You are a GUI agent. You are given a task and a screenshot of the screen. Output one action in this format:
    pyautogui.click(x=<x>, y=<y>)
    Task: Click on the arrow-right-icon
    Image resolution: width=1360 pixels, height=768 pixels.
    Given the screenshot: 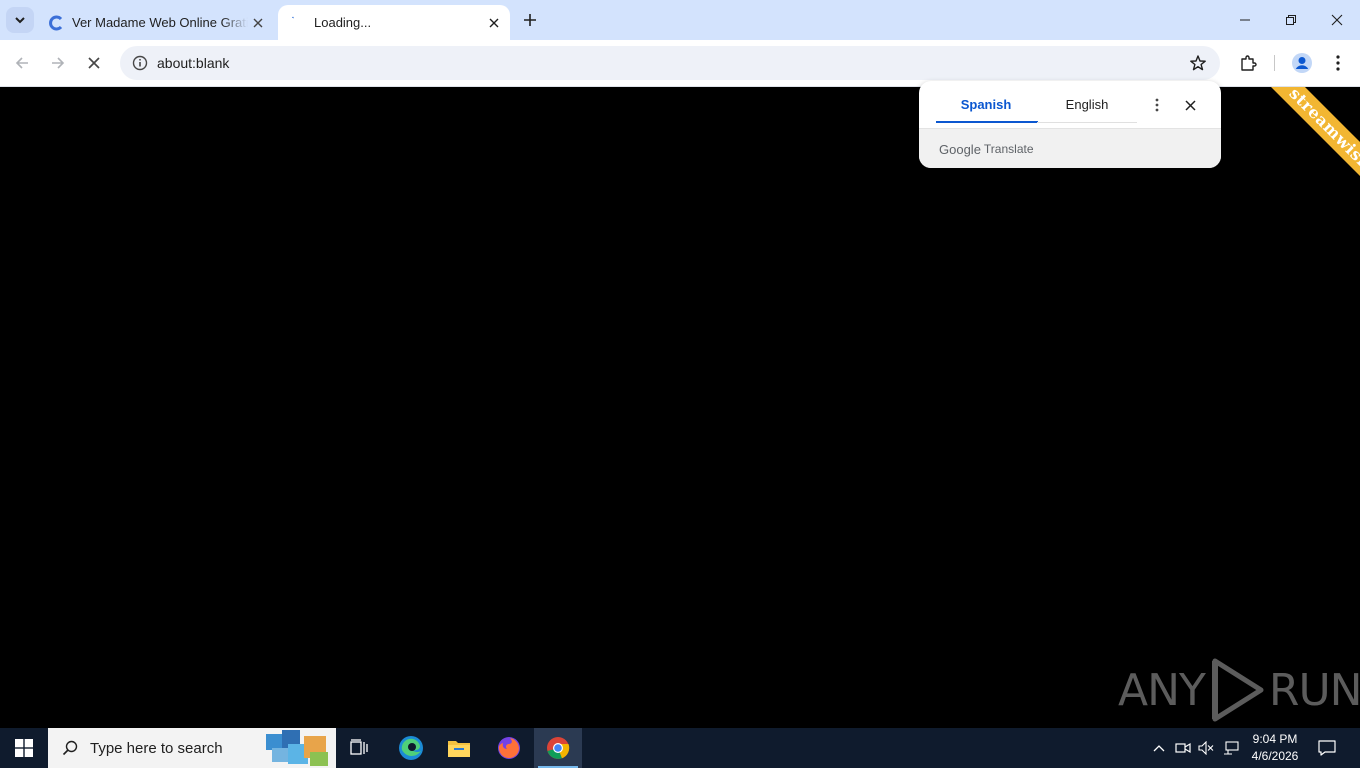 What is the action you would take?
    pyautogui.click(x=58, y=63)
    